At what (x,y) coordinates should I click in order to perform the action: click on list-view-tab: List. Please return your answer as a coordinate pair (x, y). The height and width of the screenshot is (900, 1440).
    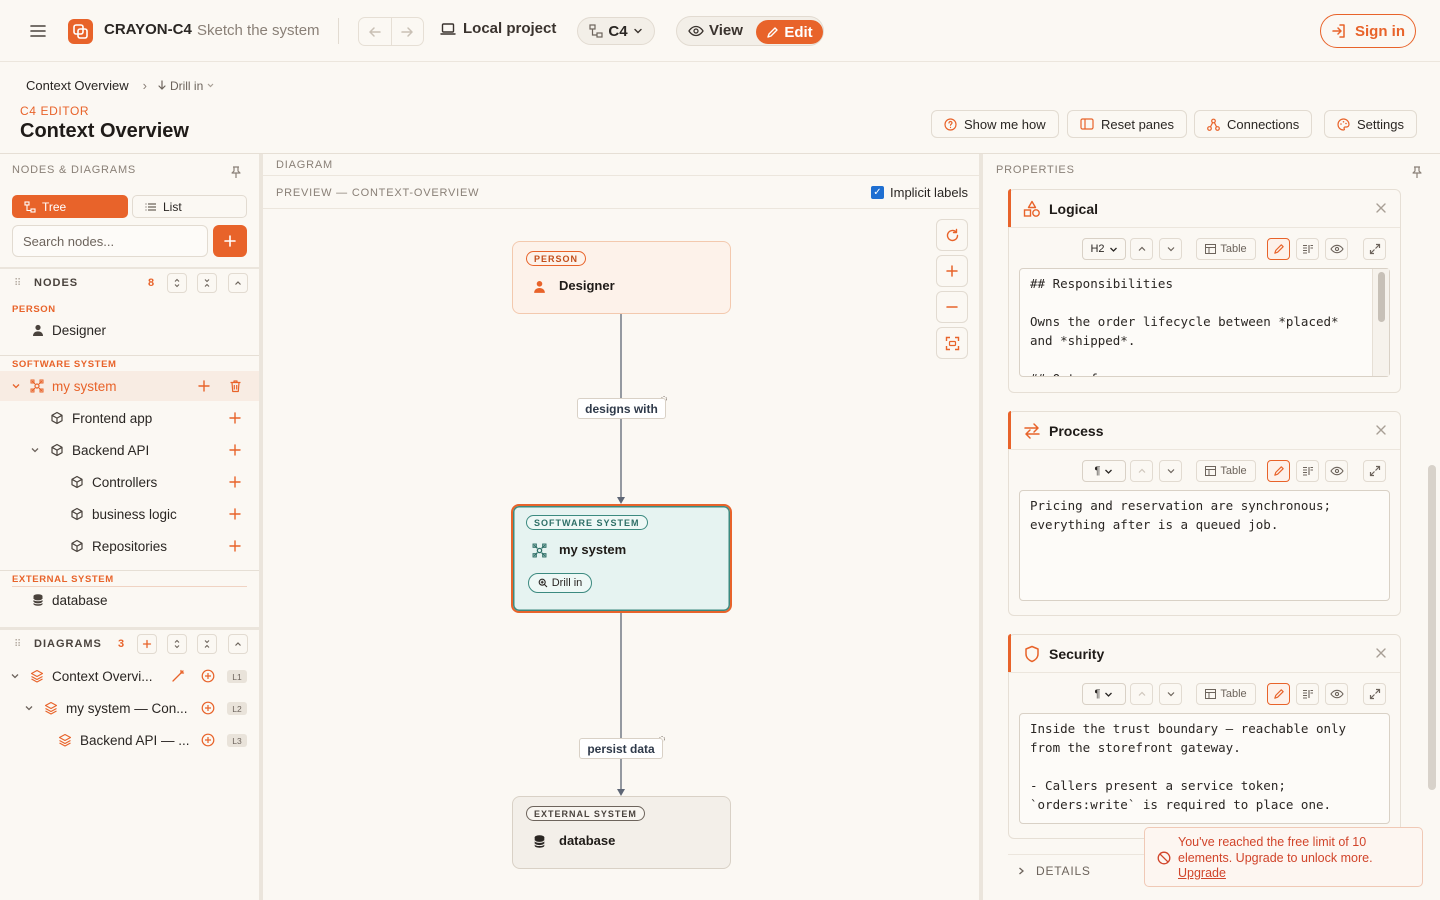
    Looking at the image, I should click on (189, 206).